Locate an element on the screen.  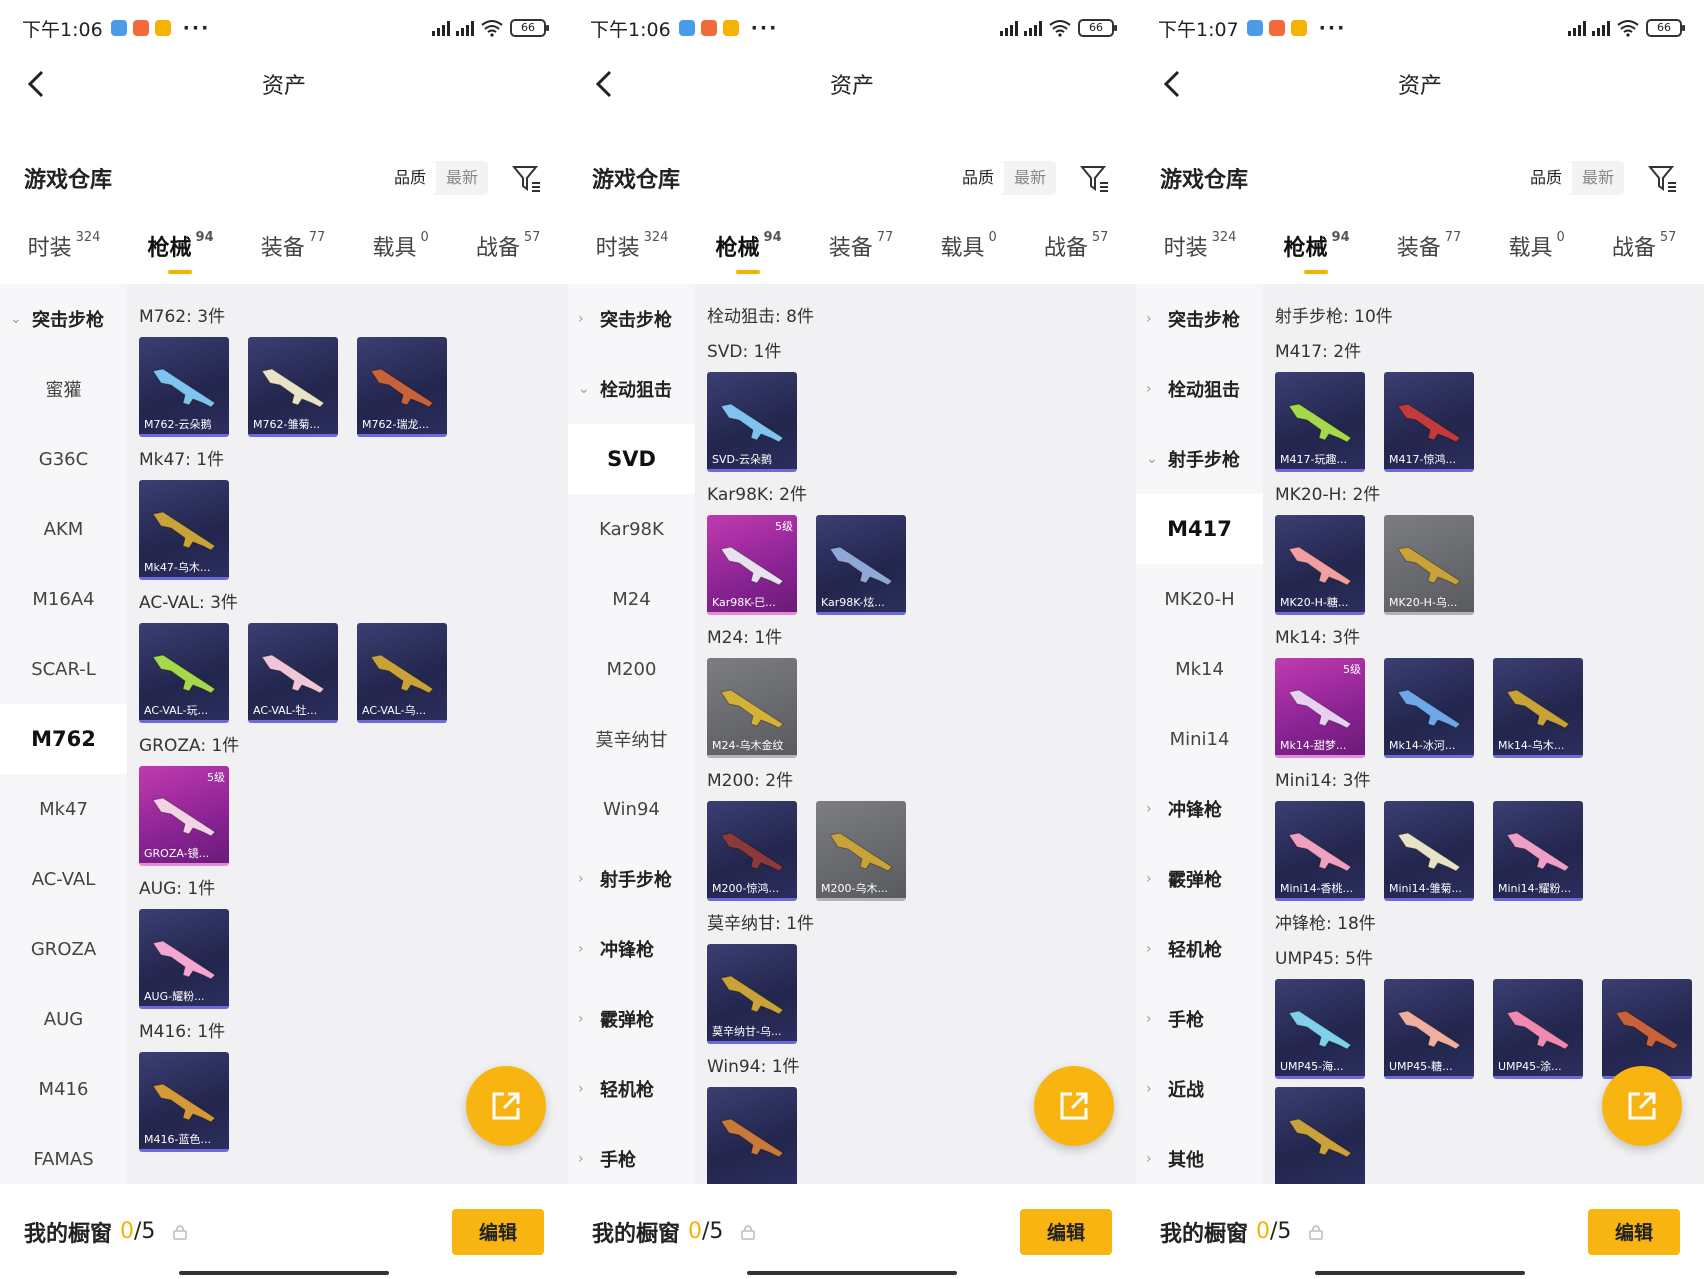
sidebar-item: AKM is located at coordinates (63, 529).